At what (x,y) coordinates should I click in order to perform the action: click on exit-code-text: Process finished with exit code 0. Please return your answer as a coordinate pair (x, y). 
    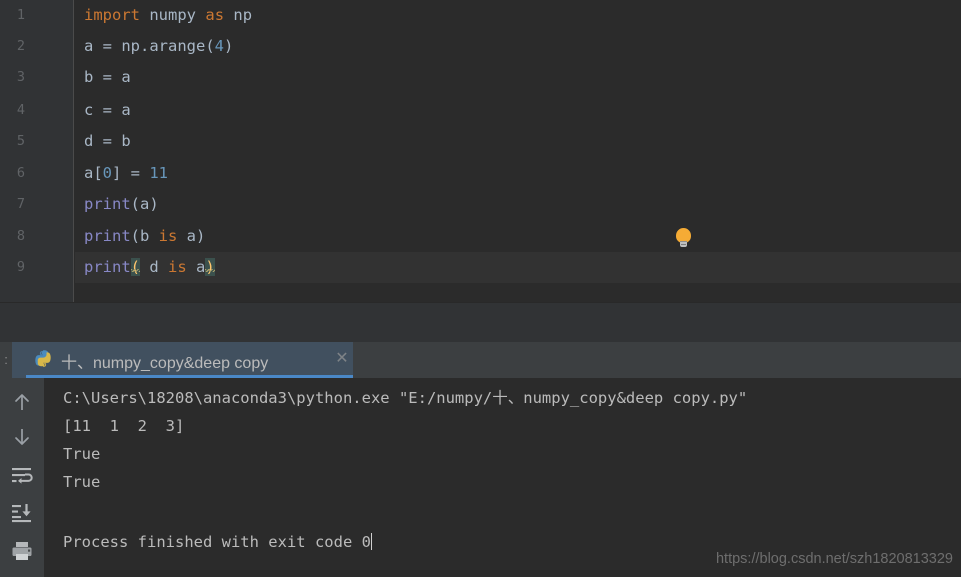
    Looking at the image, I should click on (217, 542).